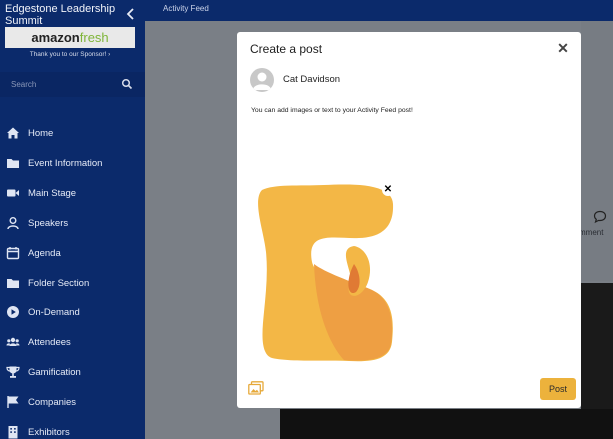 The image size is (613, 439). Describe the element at coordinates (326, 273) in the screenshot. I see `image-preview` at that location.